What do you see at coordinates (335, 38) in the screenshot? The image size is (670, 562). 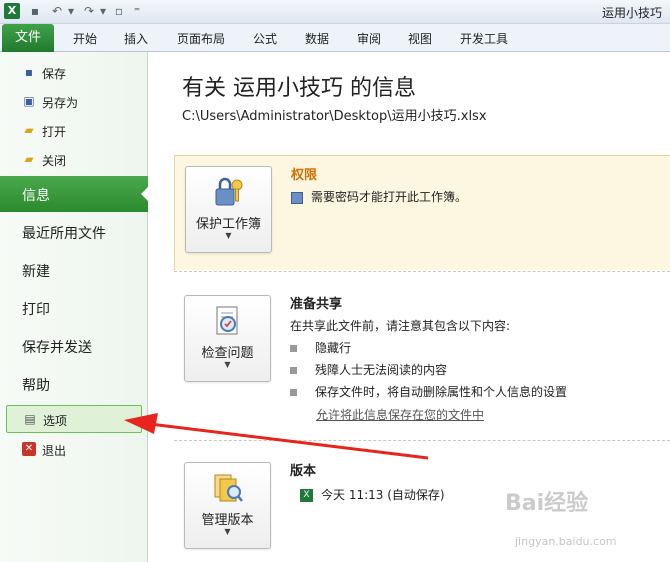 I see `ribbon-tabs: 文件 开始 插入 页面布局 公式 数据 审阅 视图 开发工具` at bounding box center [335, 38].